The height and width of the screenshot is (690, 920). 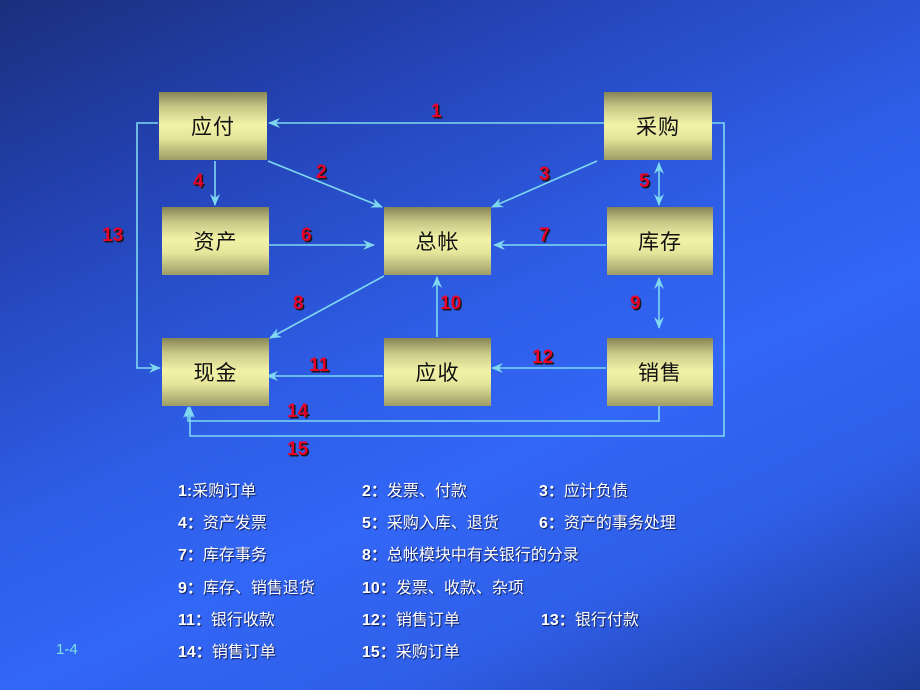 I want to click on flow-number-5: 5, so click(x=644, y=181).